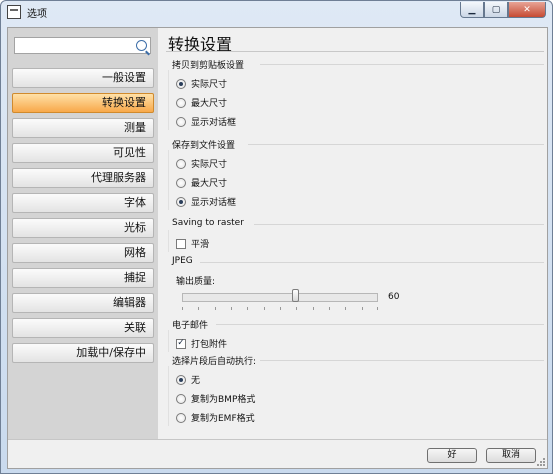  Describe the element at coordinates (83, 128) in the screenshot. I see `sidebar-item-measure: 测量` at that location.